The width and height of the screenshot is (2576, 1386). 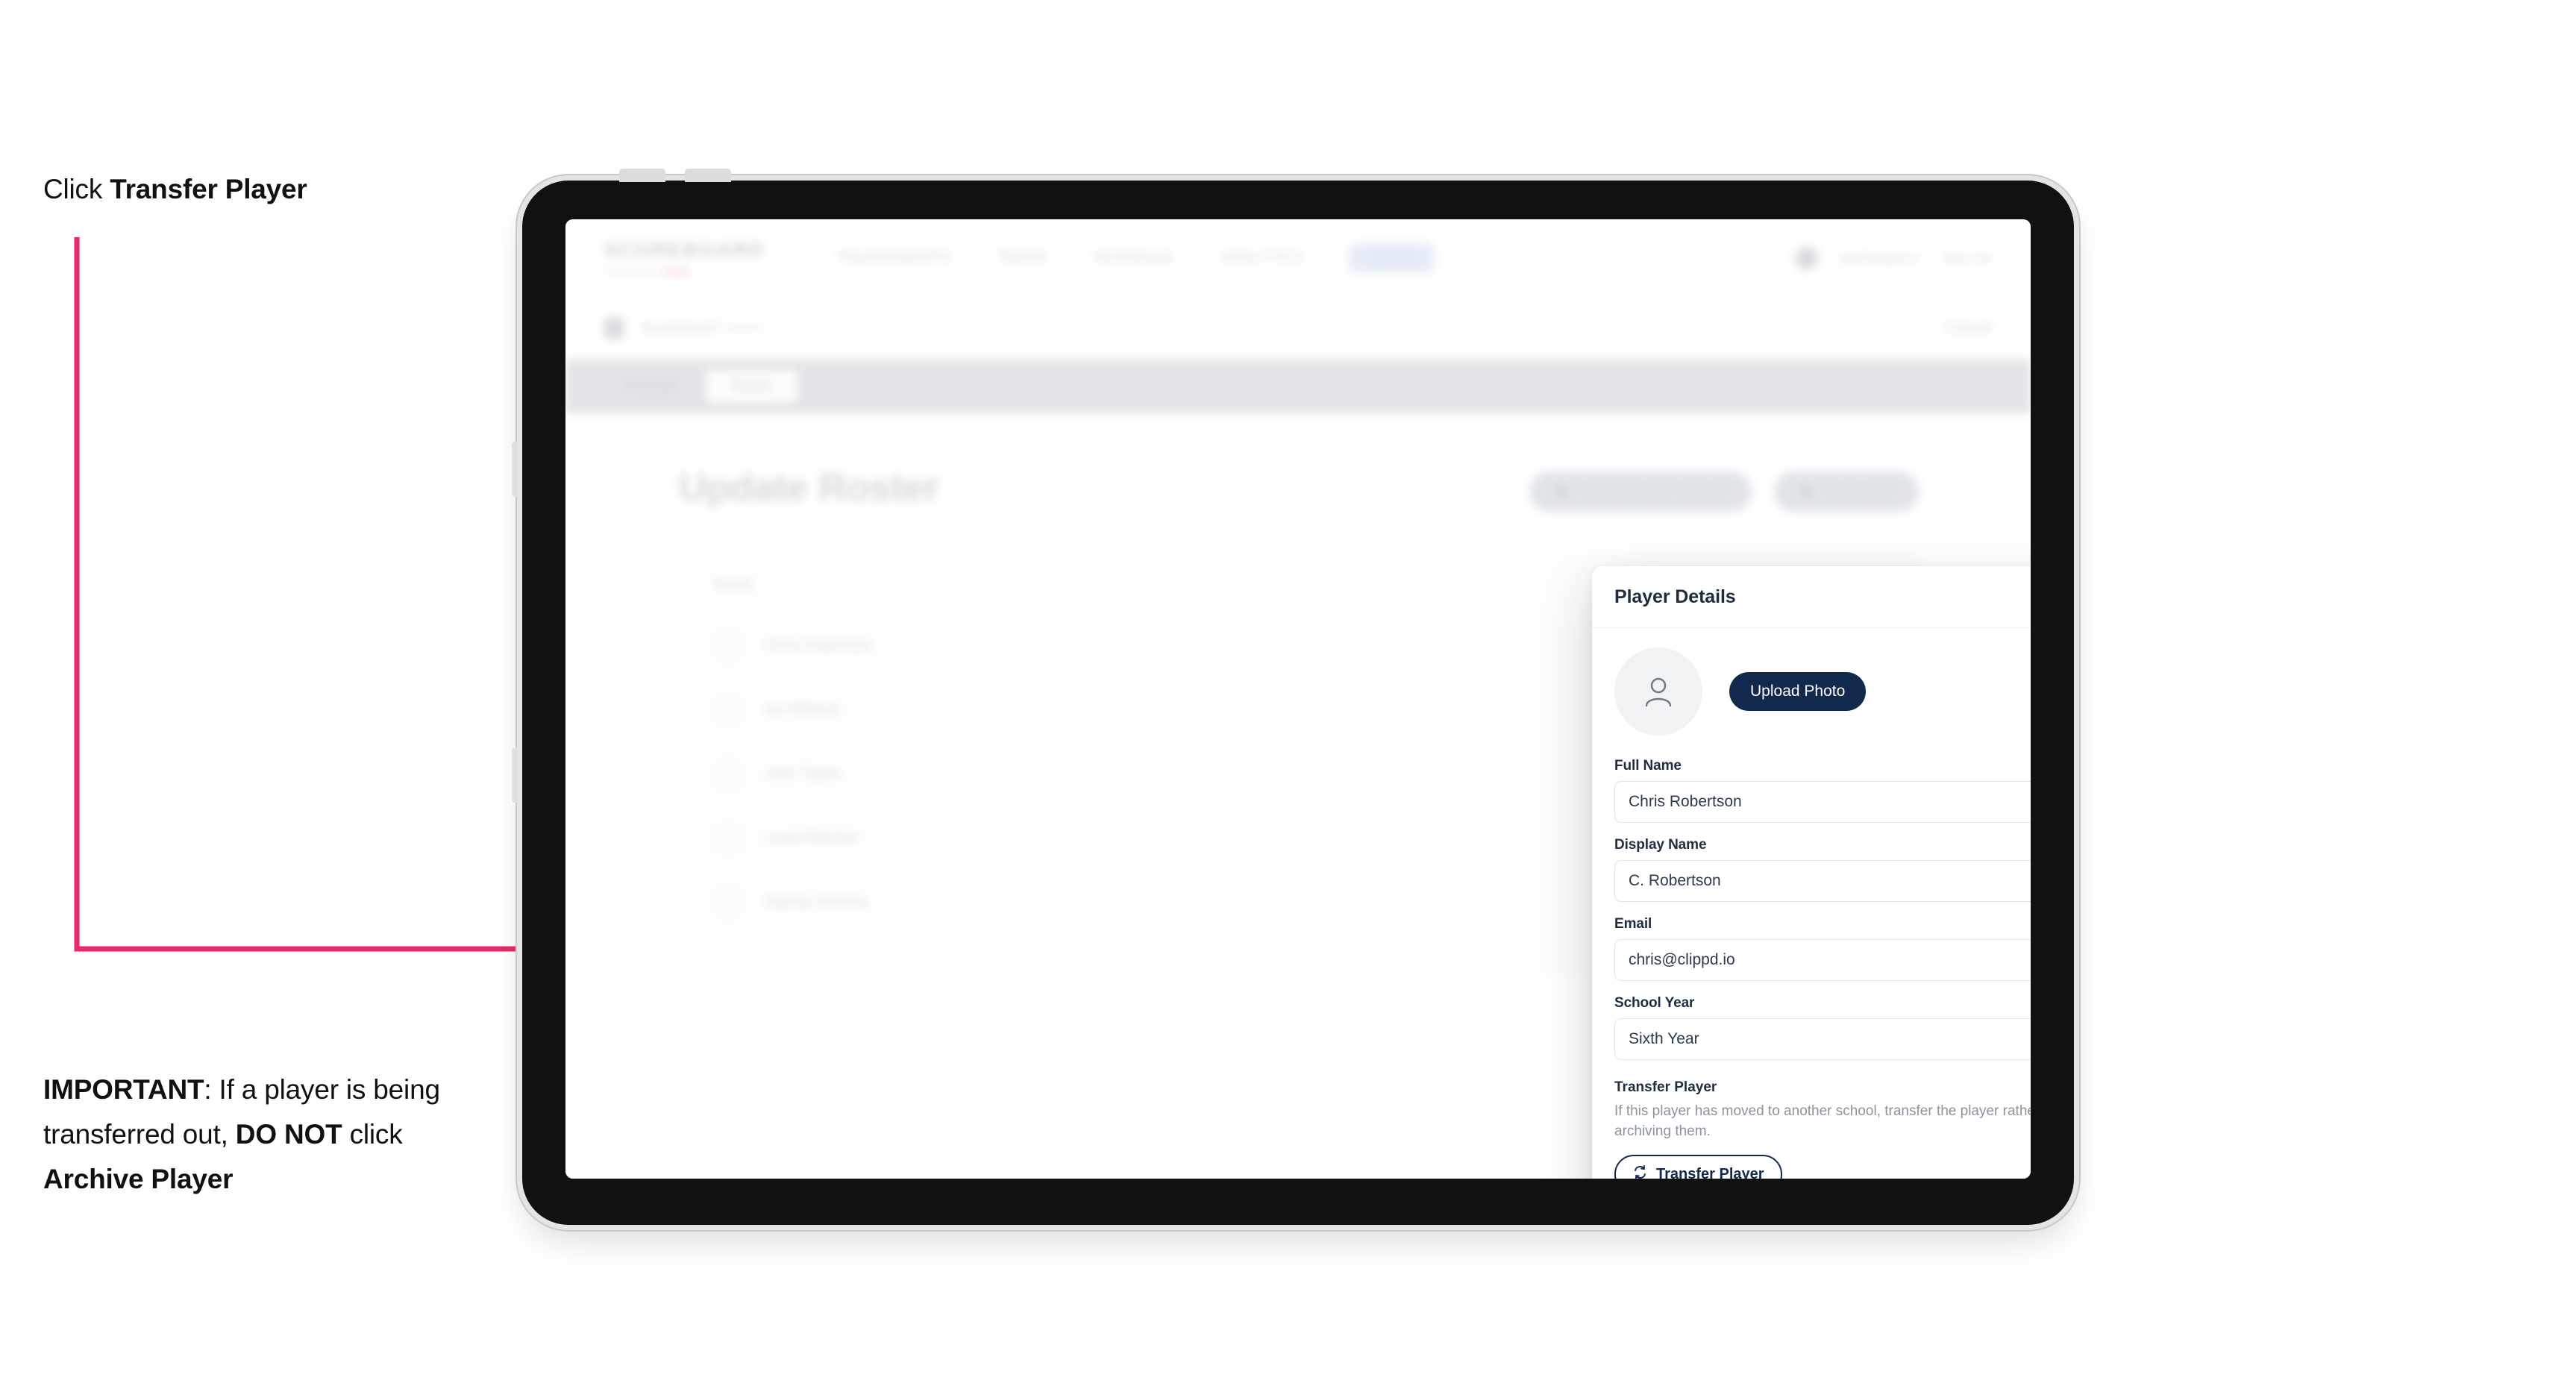 I want to click on label-full-name: Full Name, so click(x=1648, y=766).